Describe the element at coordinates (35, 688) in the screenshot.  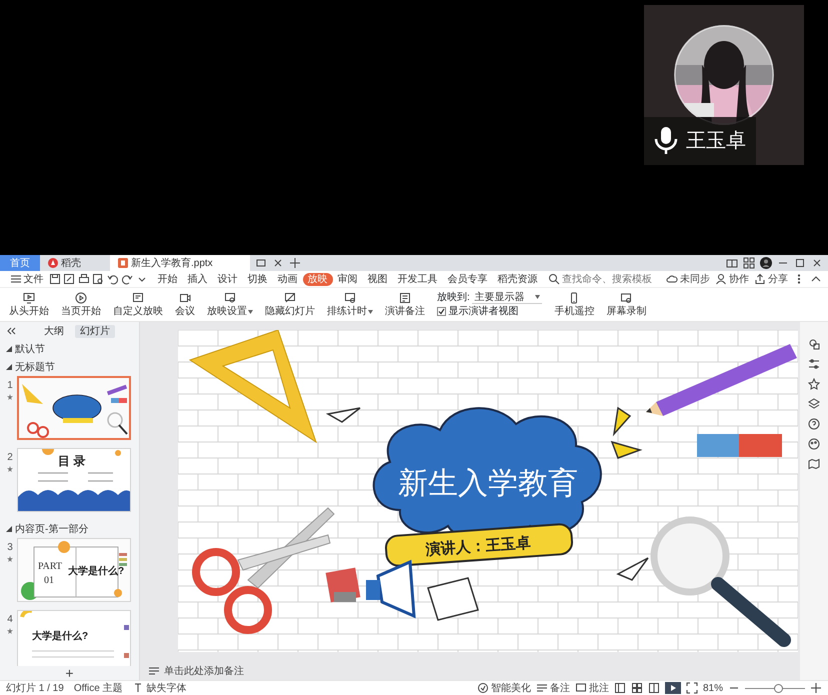
I see `slide-counter: 幻灯片 1 / 19` at that location.